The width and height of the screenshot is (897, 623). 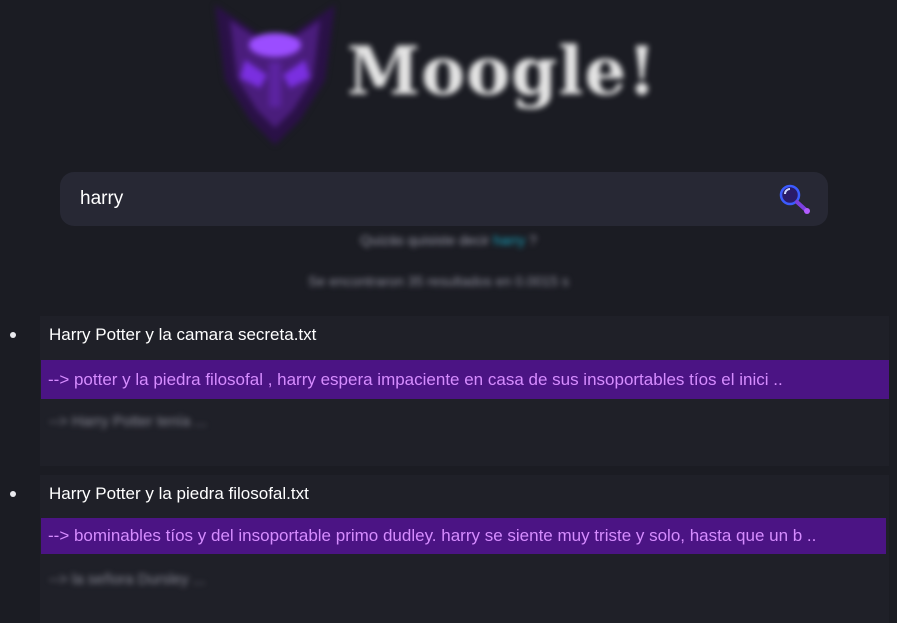 I want to click on moogle-logo: Moogle!, so click(x=445, y=75).